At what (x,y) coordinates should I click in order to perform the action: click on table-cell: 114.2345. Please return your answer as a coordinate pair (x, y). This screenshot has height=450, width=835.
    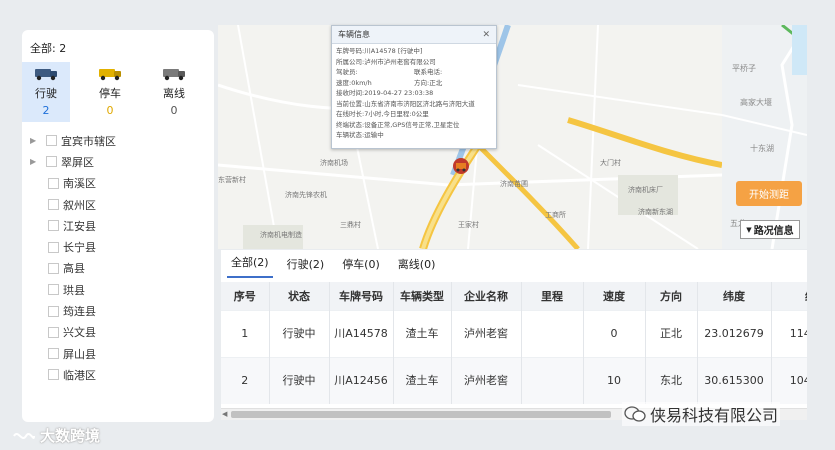
    Looking at the image, I should click on (789, 333).